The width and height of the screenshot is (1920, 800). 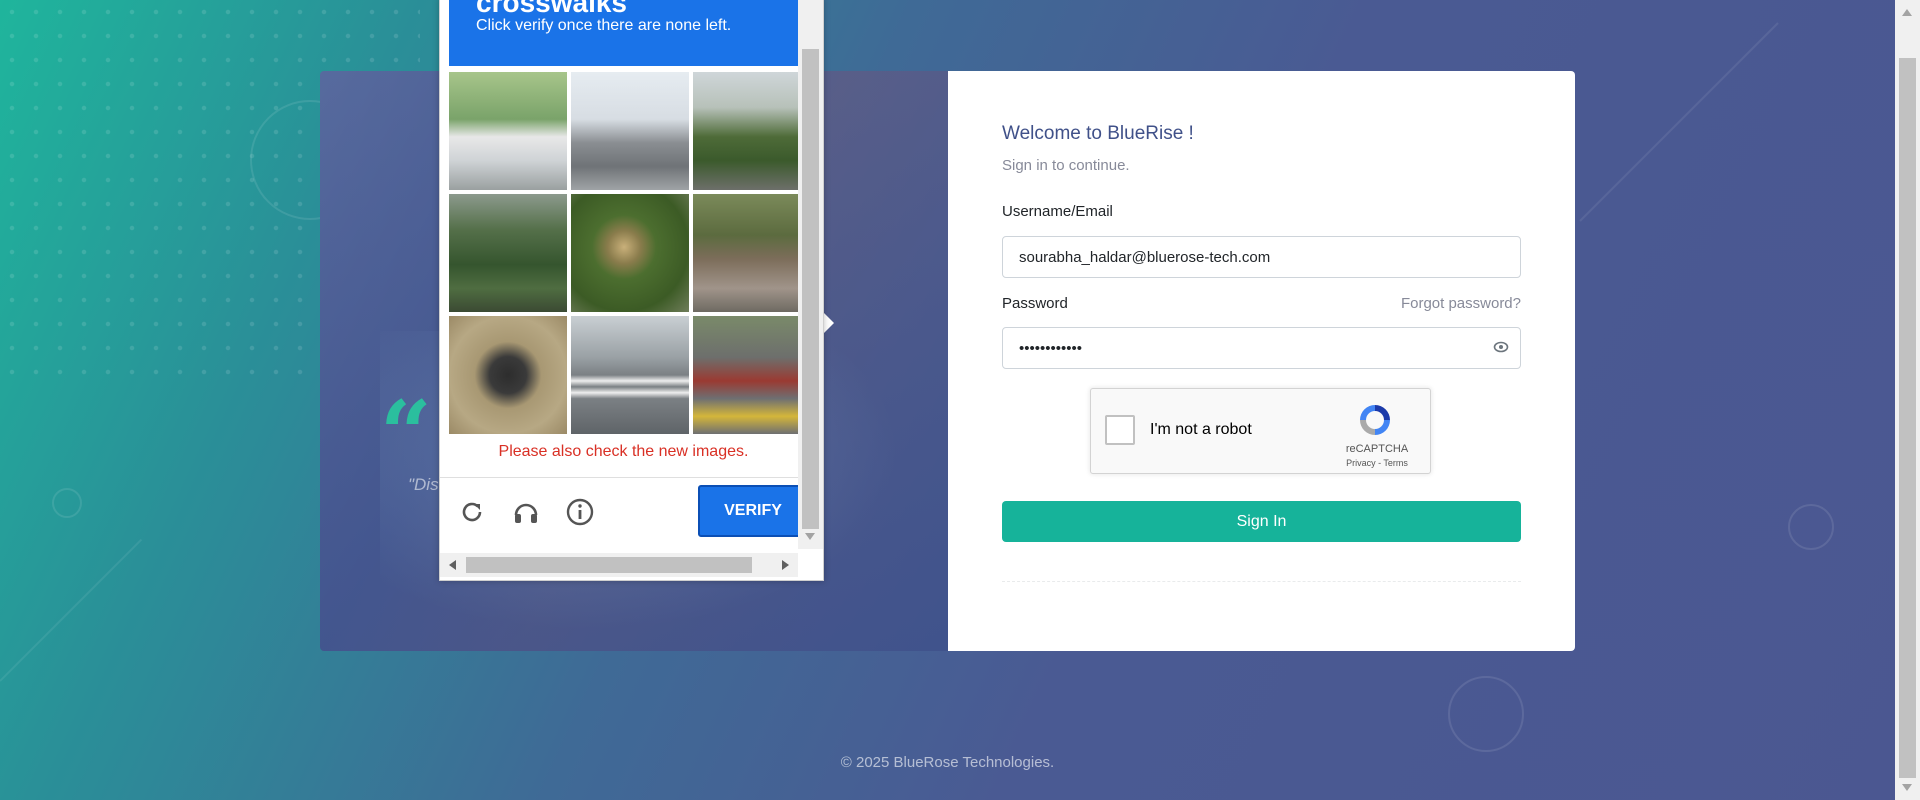 What do you see at coordinates (828, 323) in the screenshot?
I see `challenge-pointer-arrow` at bounding box center [828, 323].